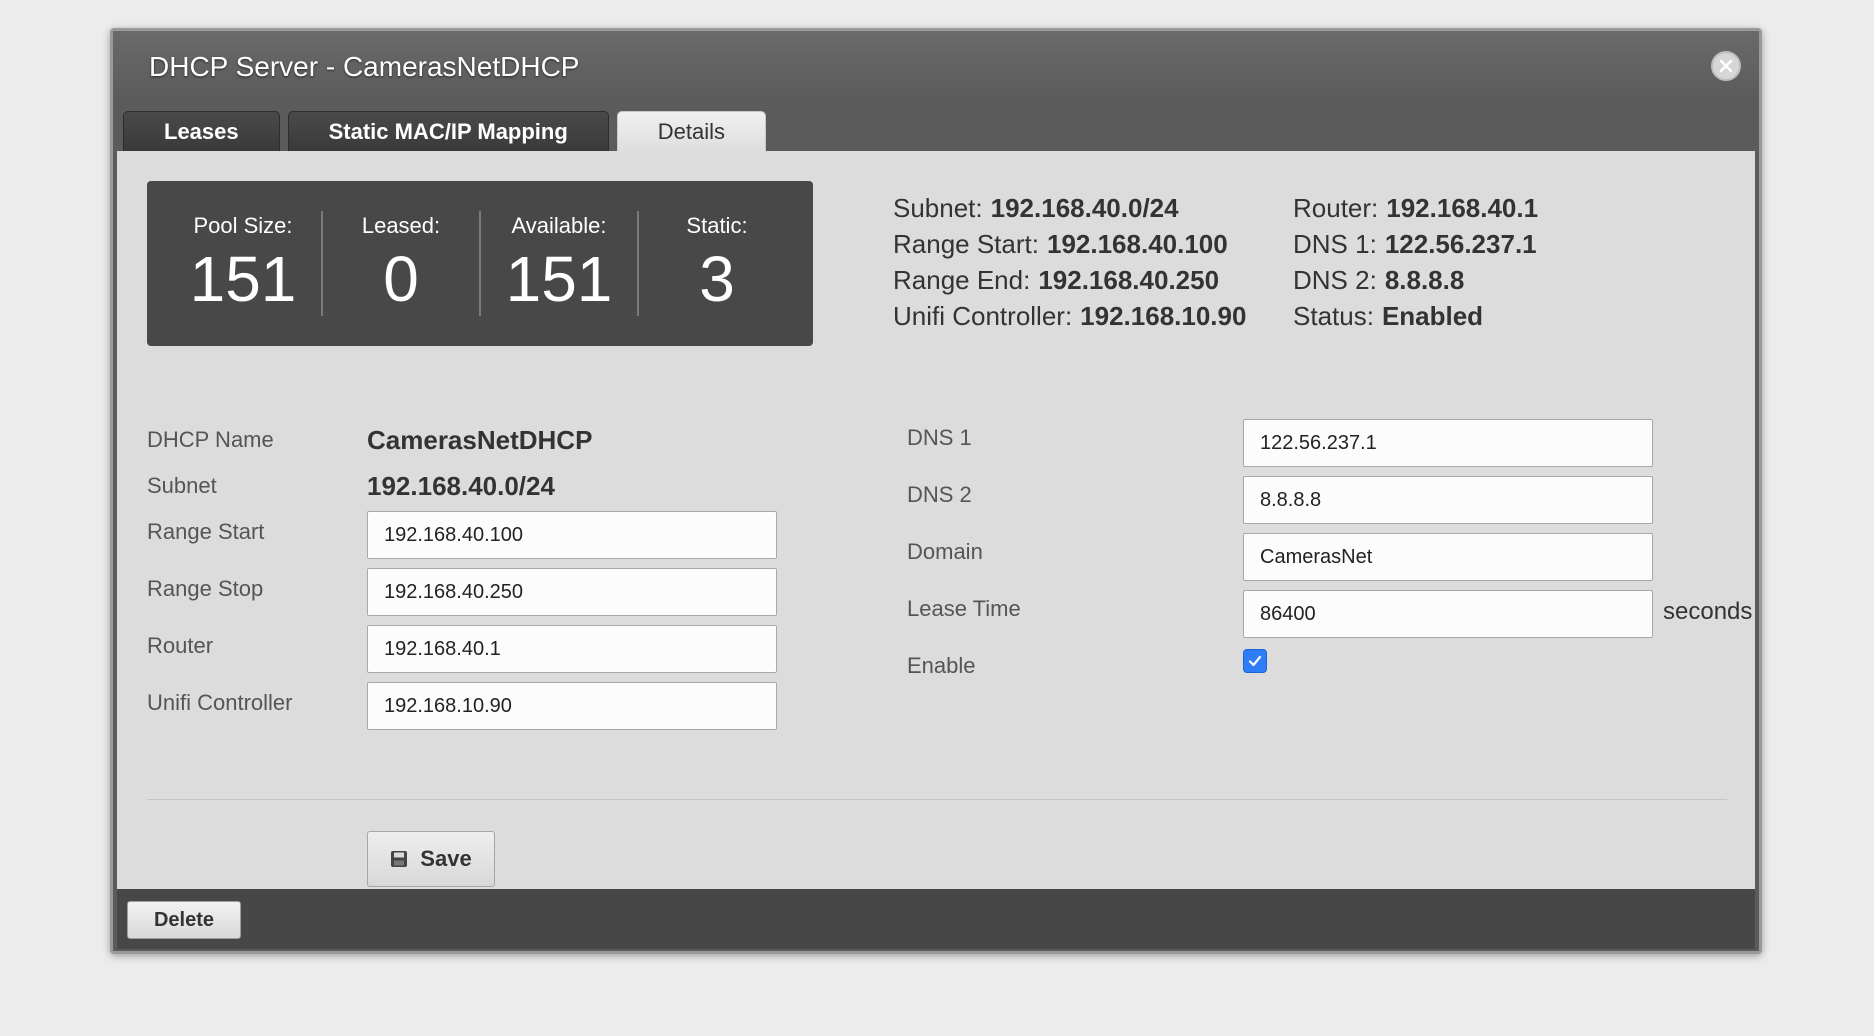 The height and width of the screenshot is (1036, 1874). Describe the element at coordinates (1708, 611) in the screenshot. I see `lease-time-suffix: seconds` at that location.